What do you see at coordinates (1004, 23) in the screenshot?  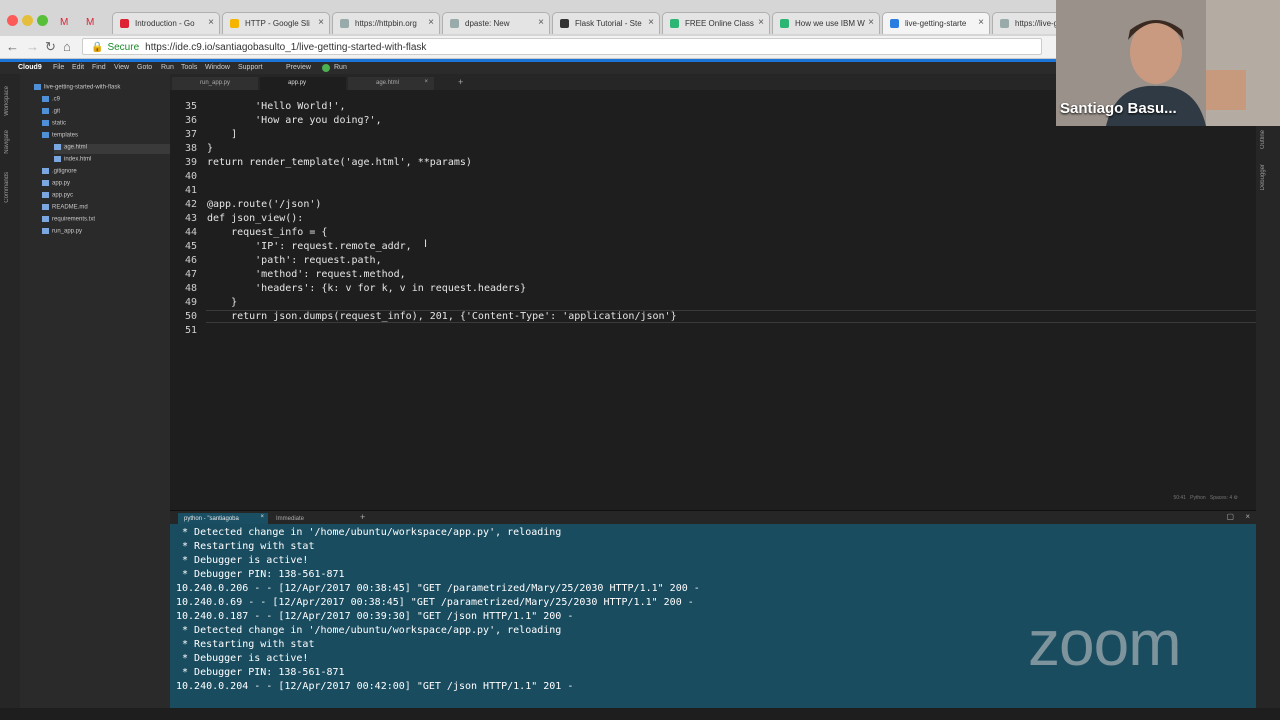 I see `page-icon` at bounding box center [1004, 23].